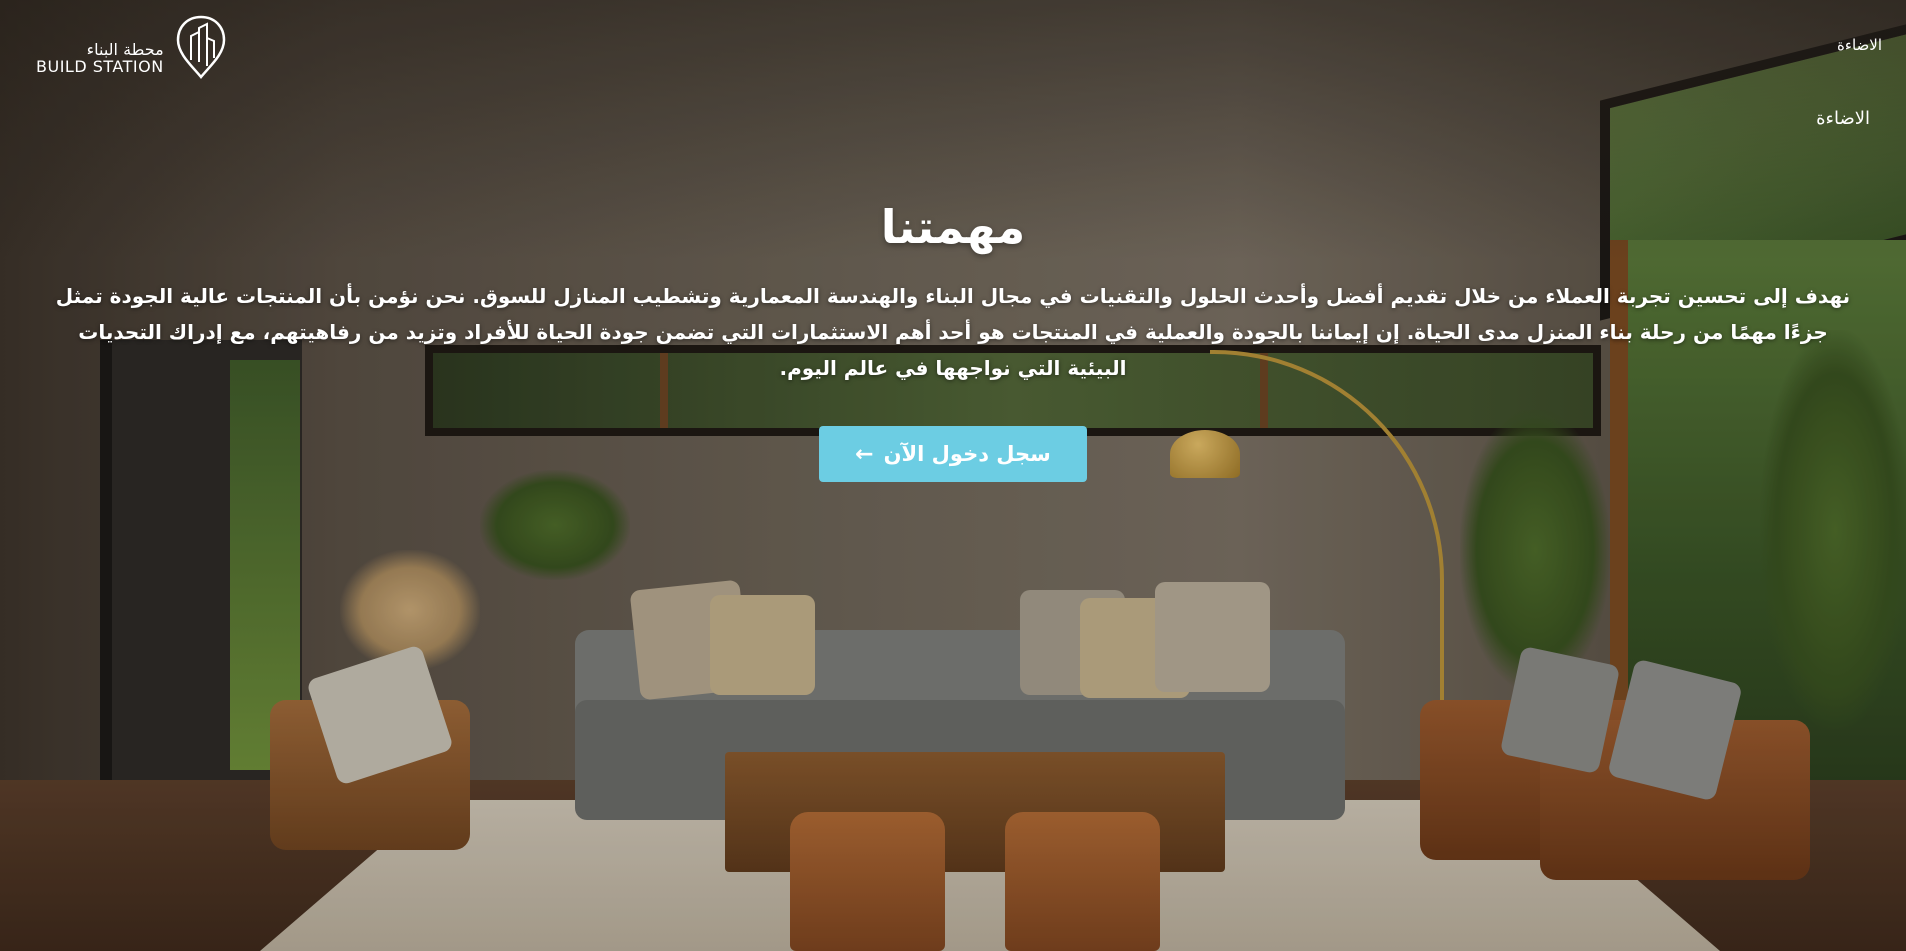  I want to click on login-now-button: سجل دخول الآن ←, so click(953, 454).